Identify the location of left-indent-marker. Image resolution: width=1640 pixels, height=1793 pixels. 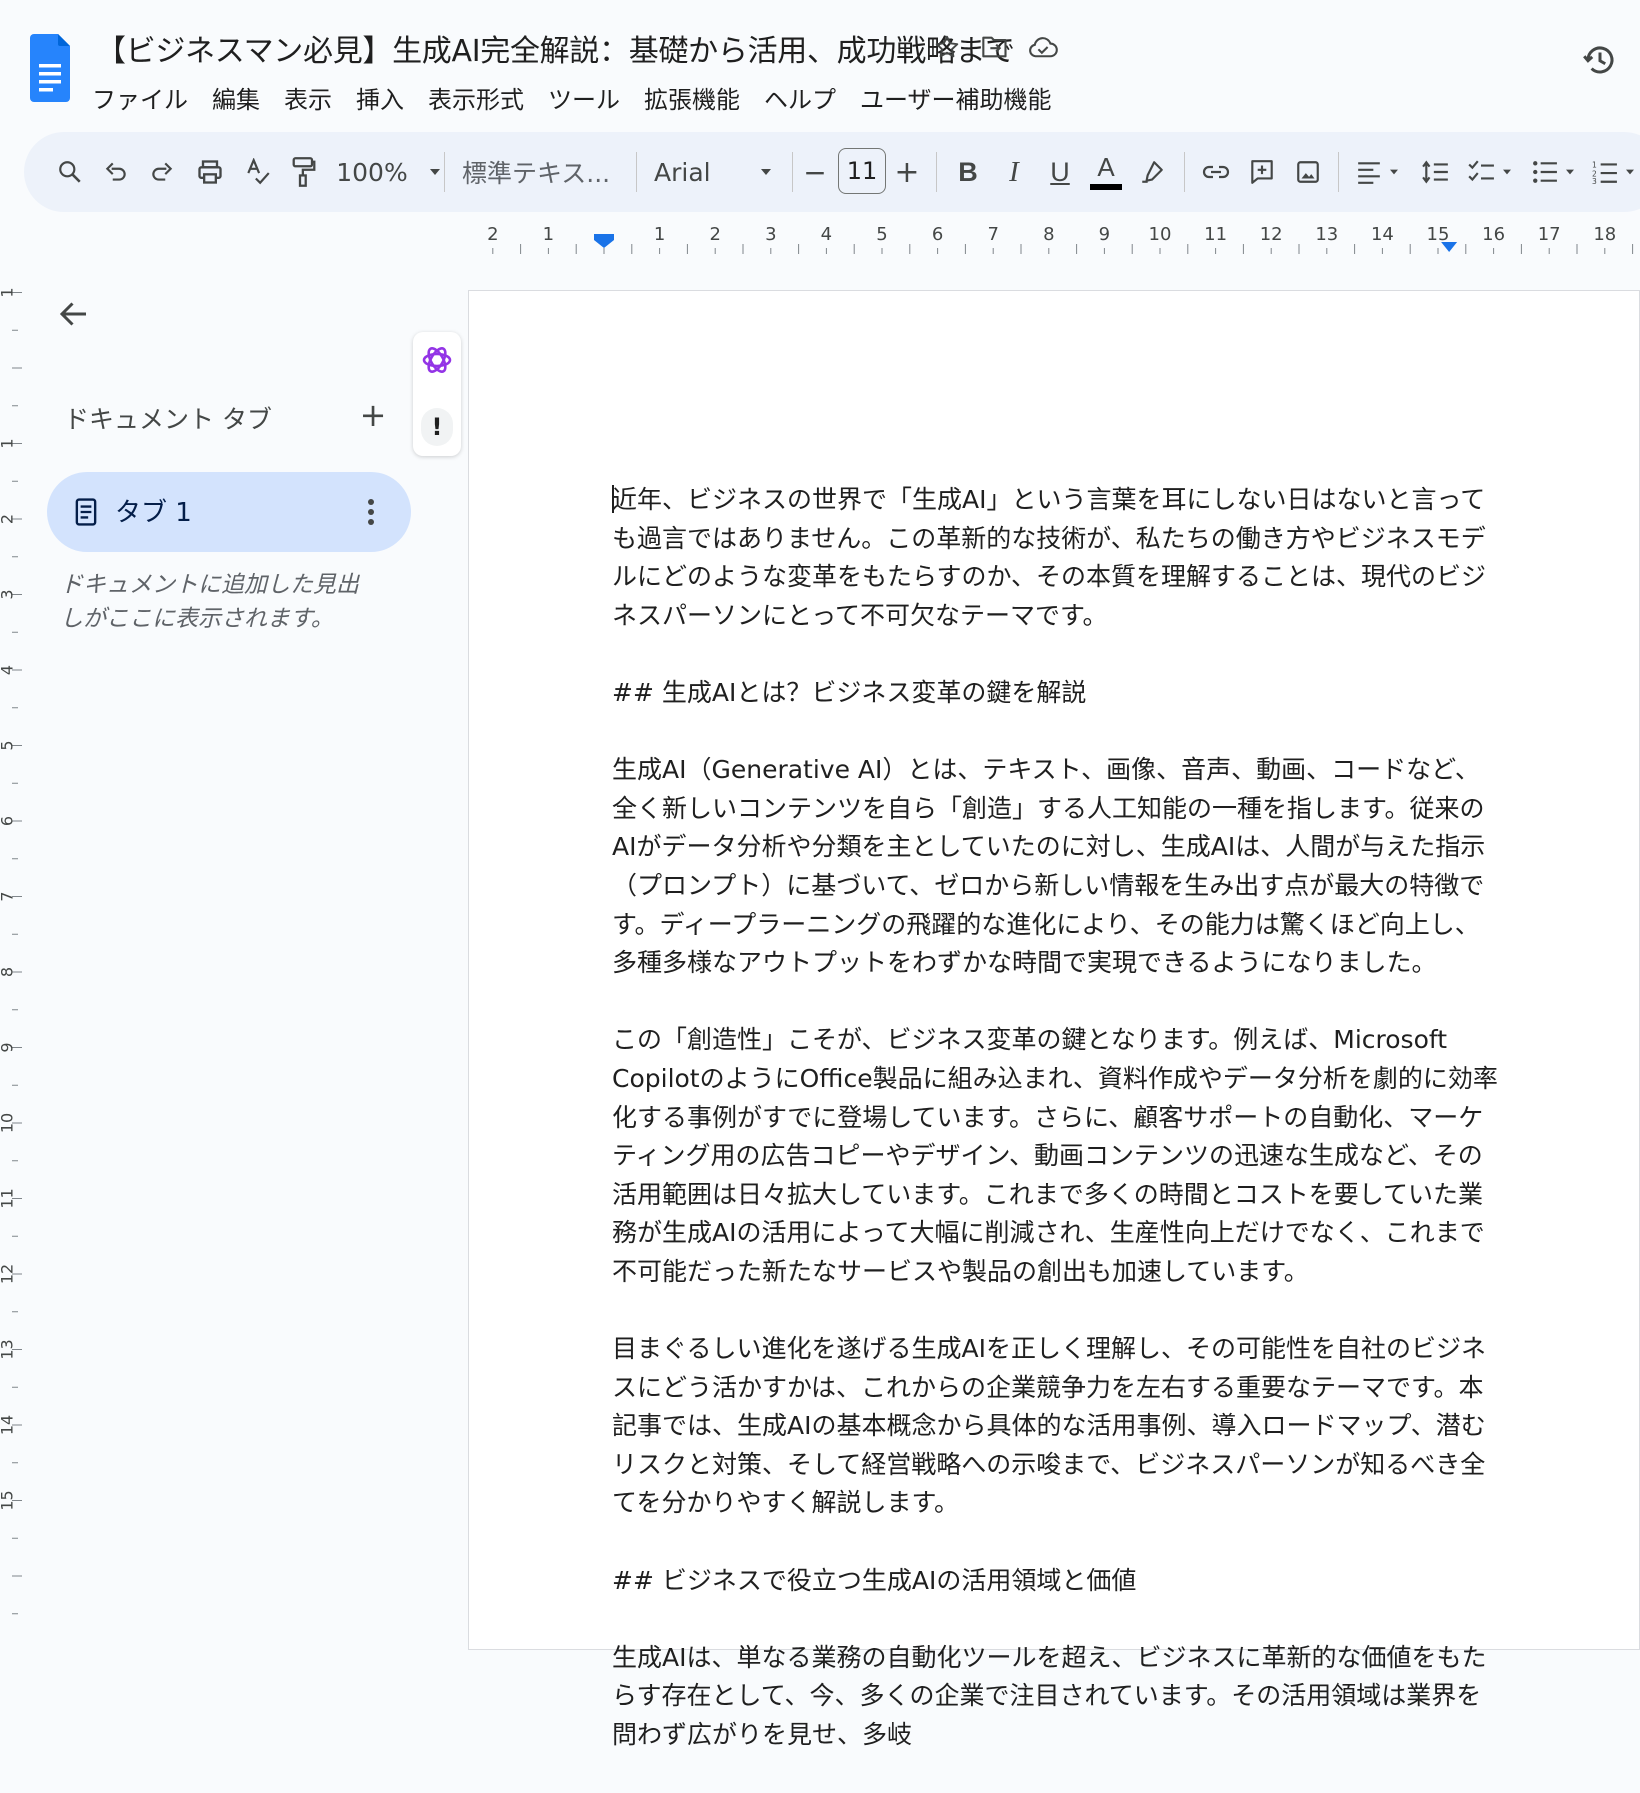
(604, 241).